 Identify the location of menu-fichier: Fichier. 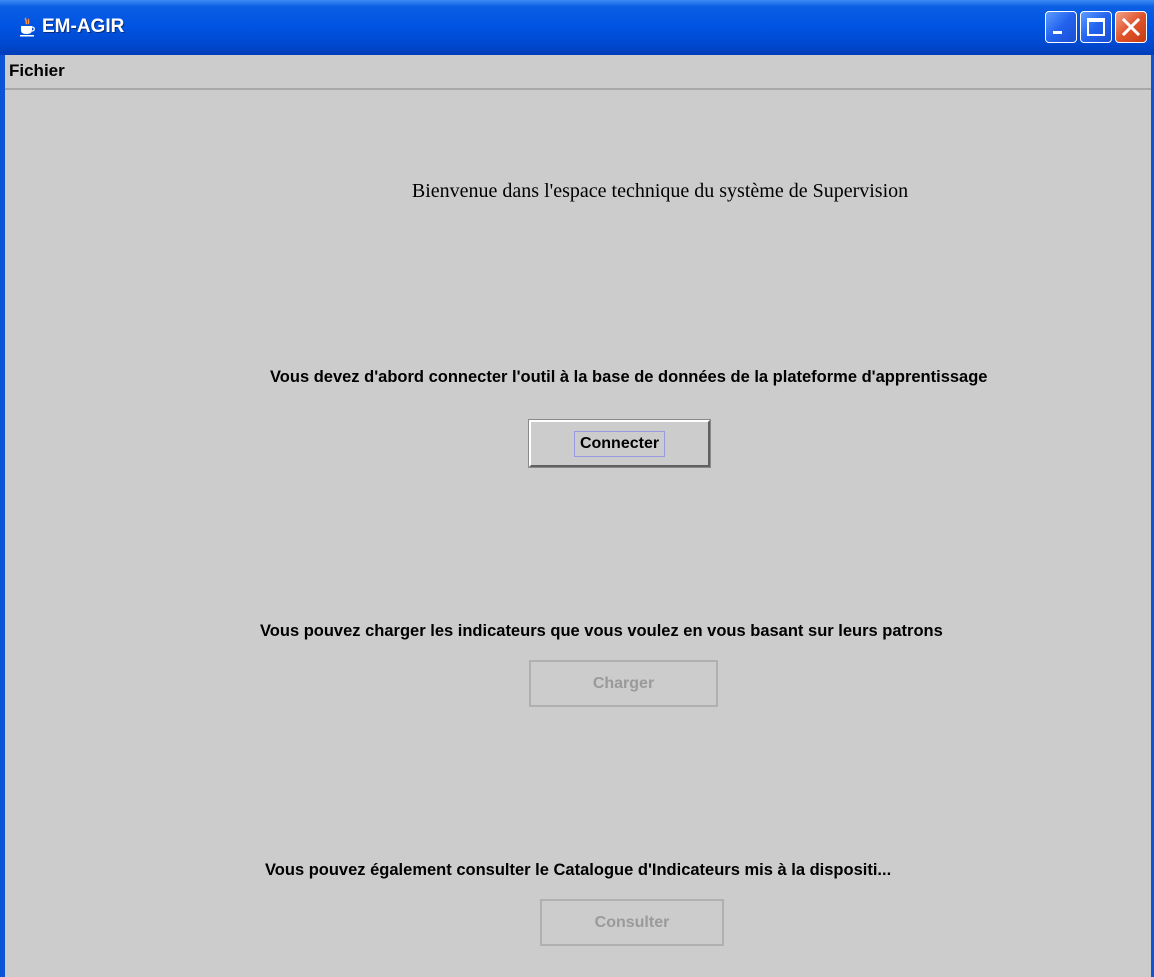
(37, 71).